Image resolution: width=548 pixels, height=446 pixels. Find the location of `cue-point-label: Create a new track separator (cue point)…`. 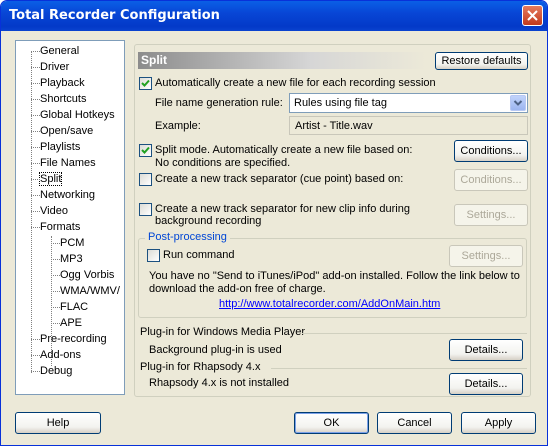

cue-point-label: Create a new track separator (cue point)… is located at coordinates (279, 179).